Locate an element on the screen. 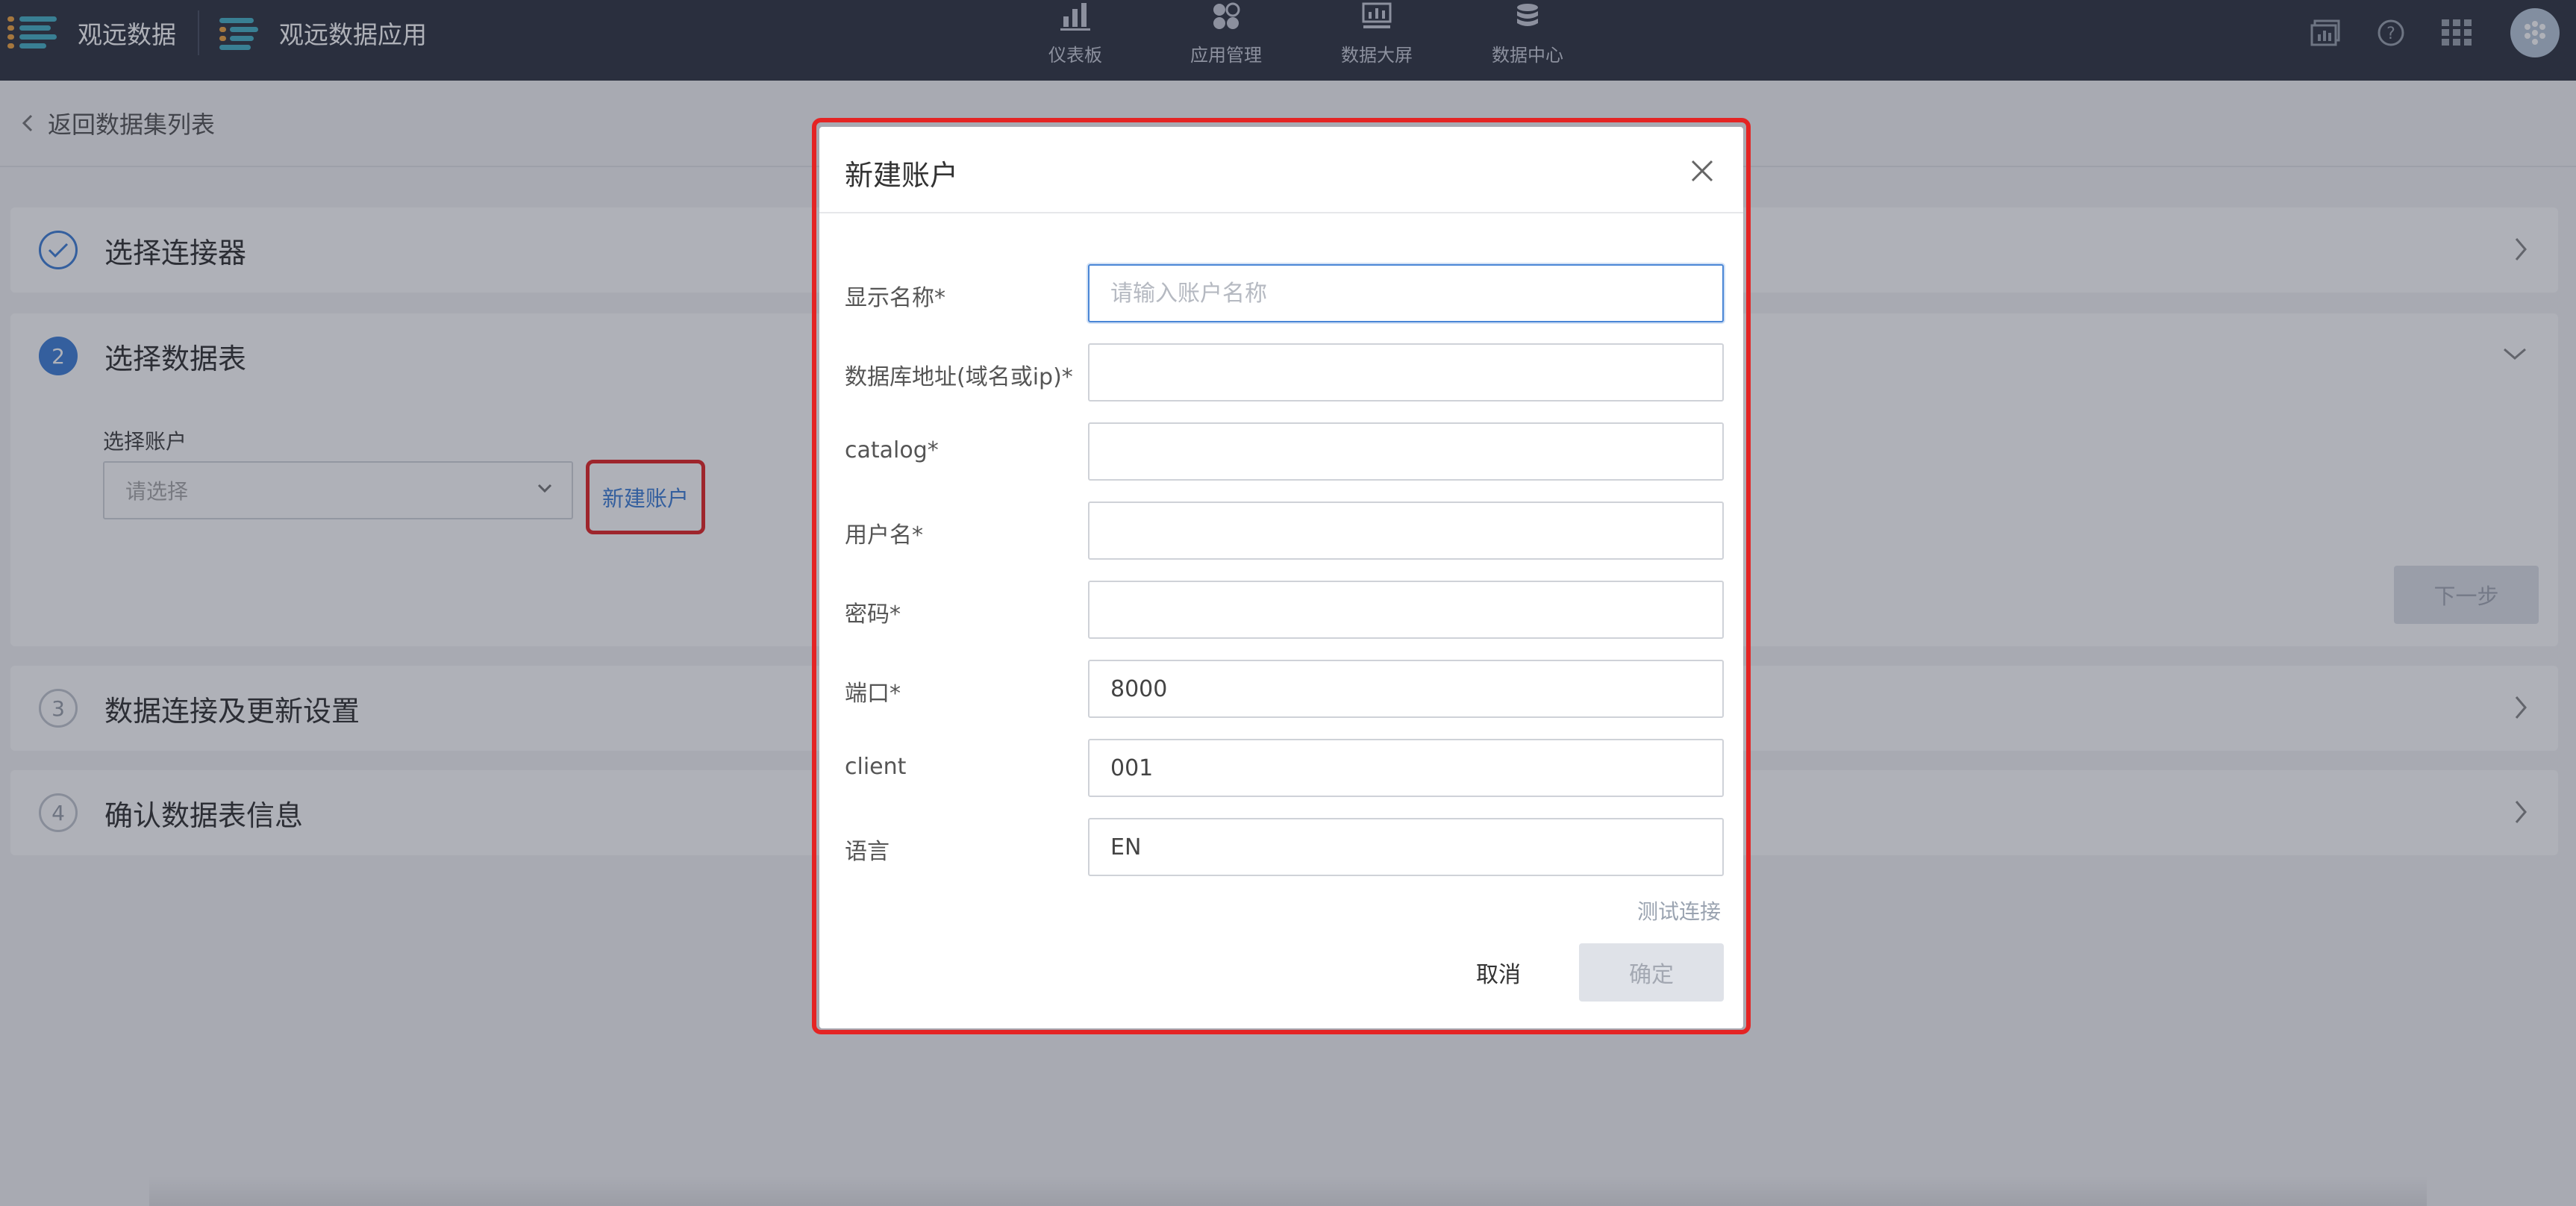 Image resolution: width=2576 pixels, height=1206 pixels. field-row-username: 用户名* is located at coordinates (1284, 531).